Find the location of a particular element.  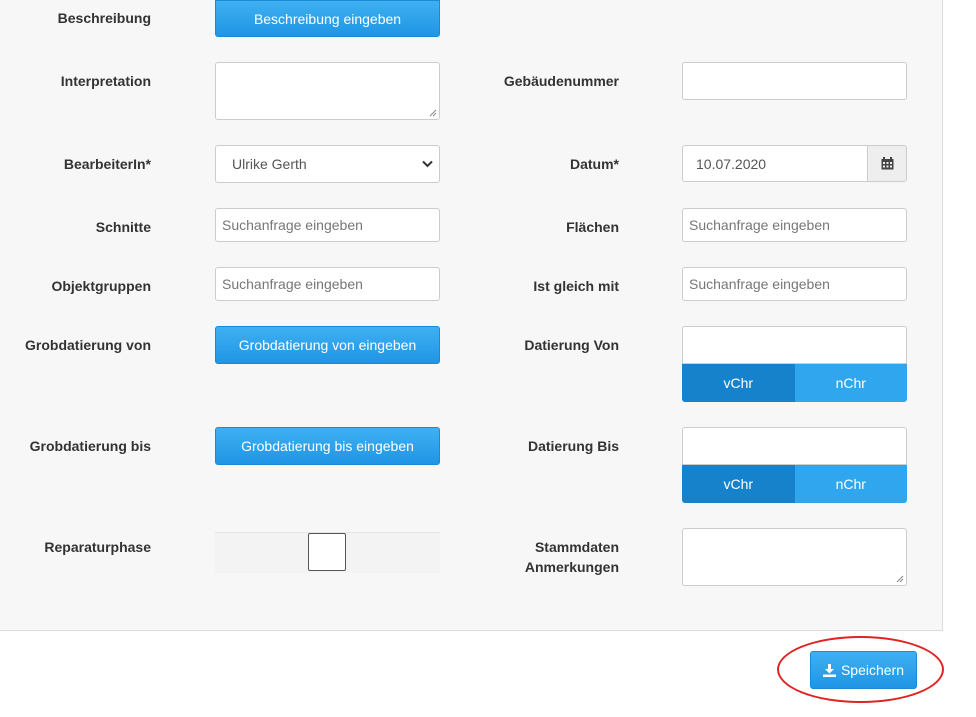

reparaturphase-container is located at coordinates (327, 552).